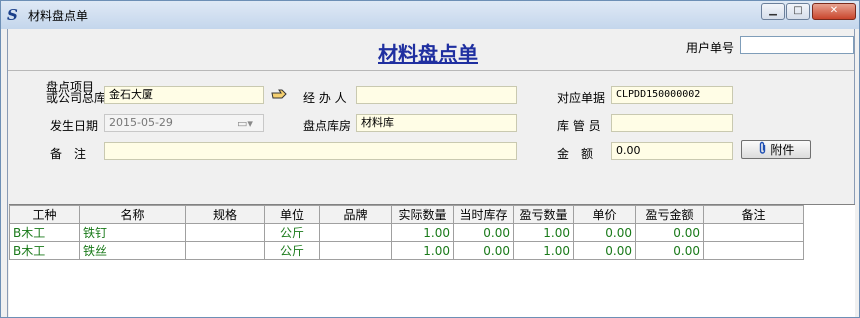  Describe the element at coordinates (44, 214) in the screenshot. I see `col-header: 工种` at that location.